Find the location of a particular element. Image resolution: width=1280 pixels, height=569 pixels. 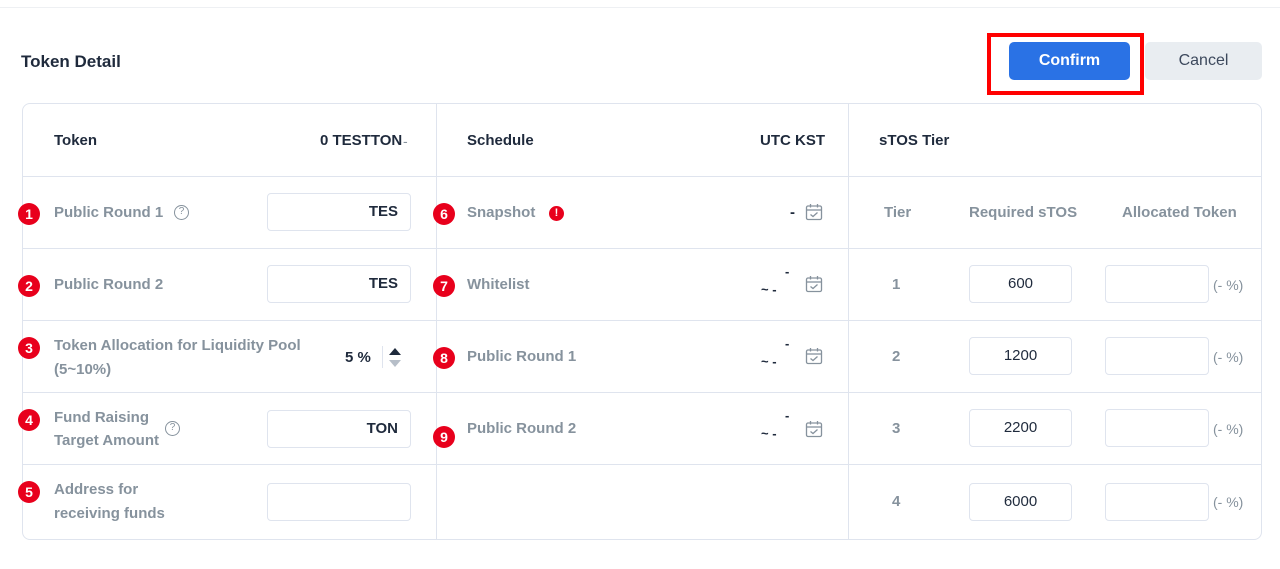

public-round-2-start: - is located at coordinates (787, 415).